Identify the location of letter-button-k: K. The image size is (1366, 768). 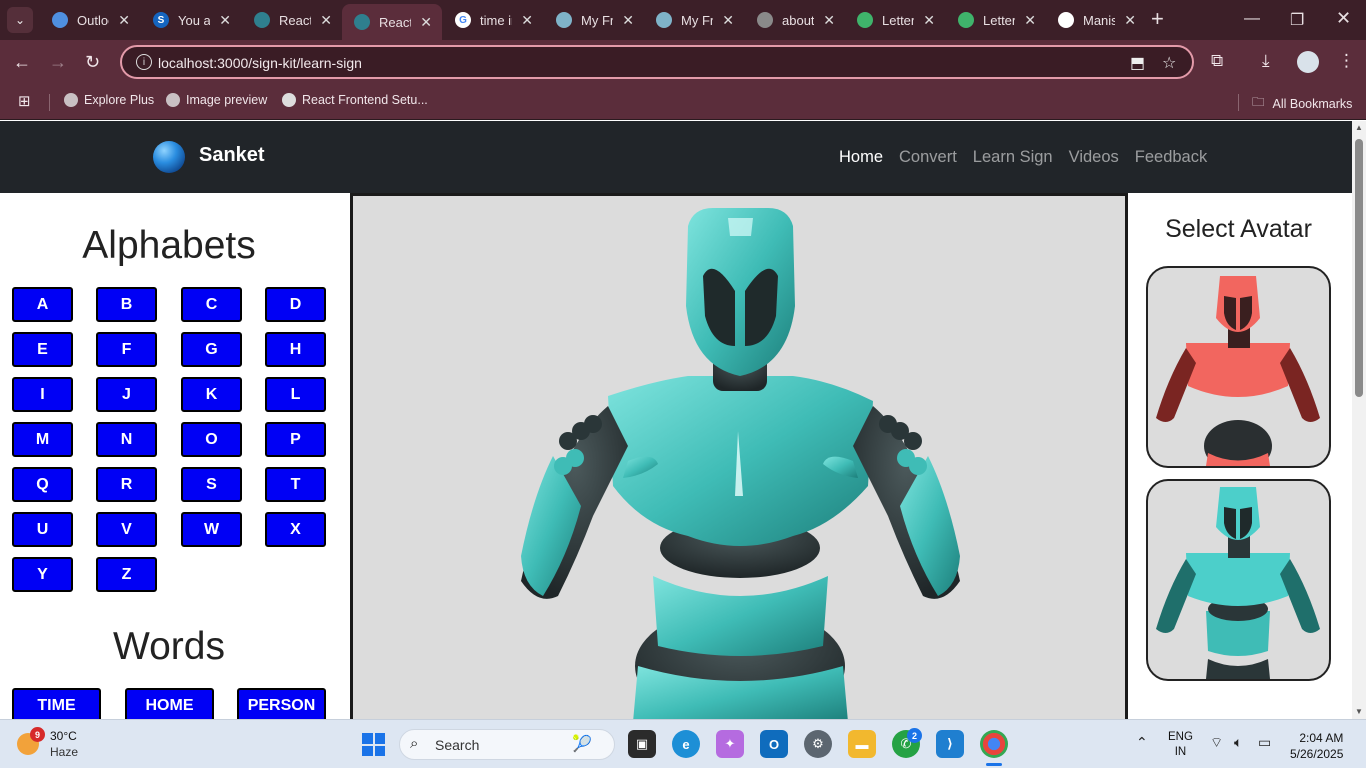
(211, 394).